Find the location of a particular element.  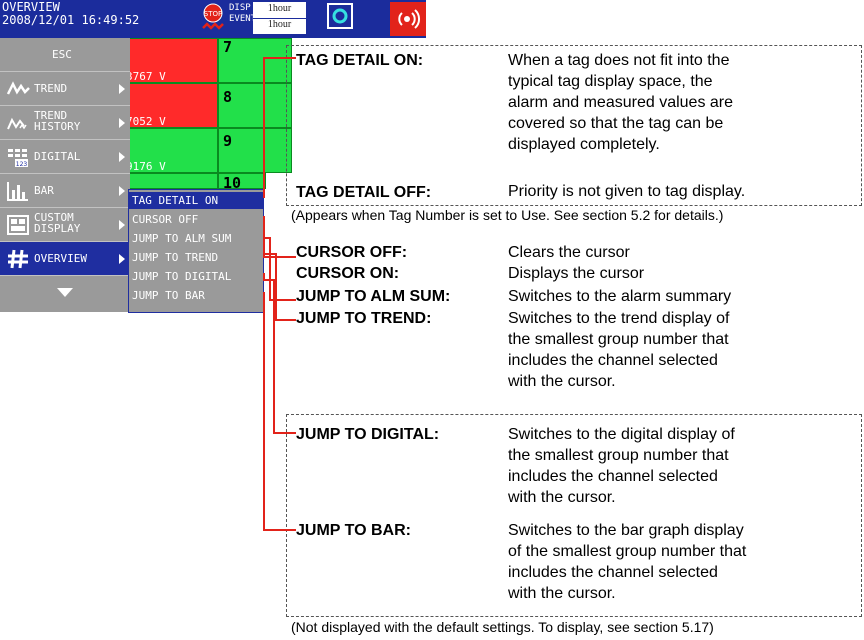

cursor-off-desc: Clears the cursor is located at coordinates (569, 252).